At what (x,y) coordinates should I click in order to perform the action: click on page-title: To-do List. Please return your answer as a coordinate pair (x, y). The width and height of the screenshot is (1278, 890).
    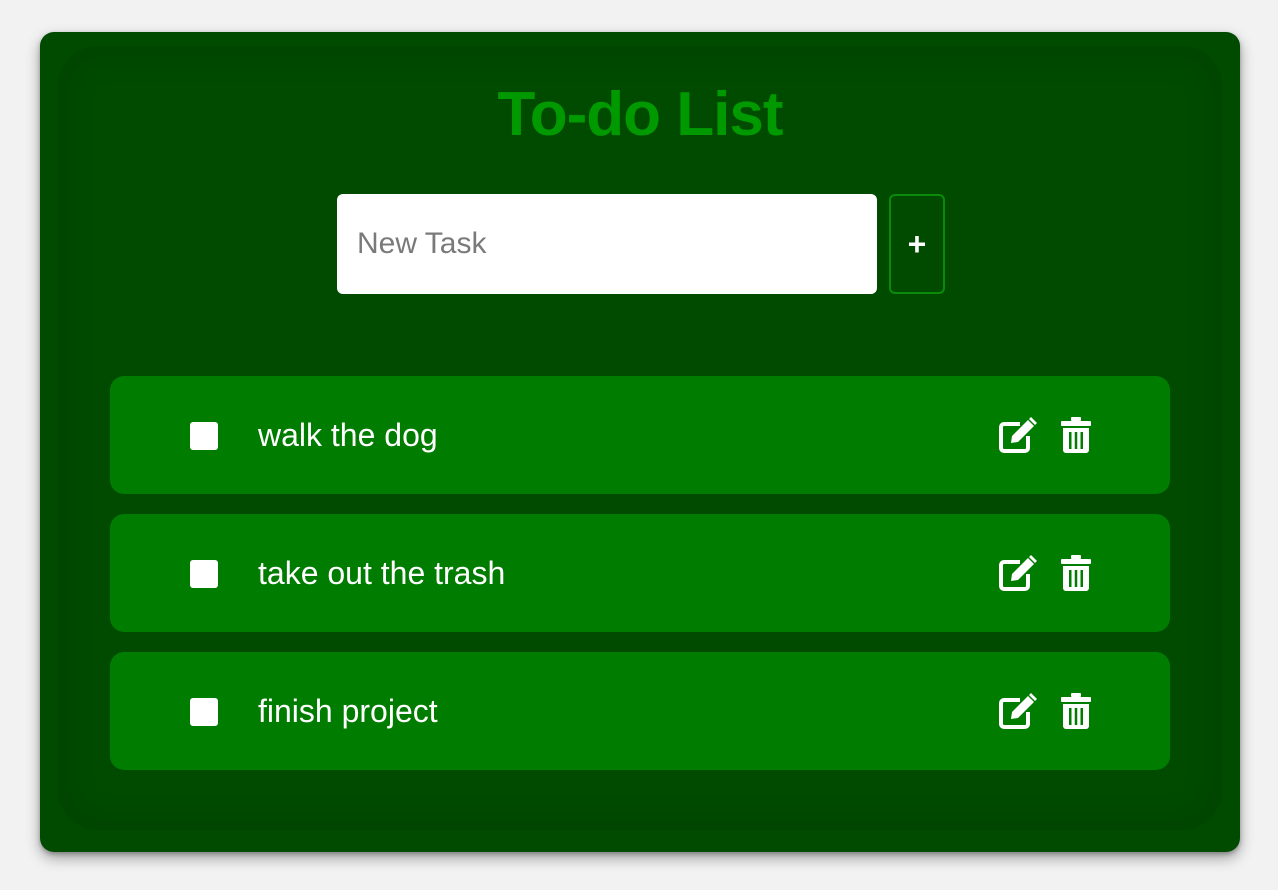
    Looking at the image, I should click on (640, 114).